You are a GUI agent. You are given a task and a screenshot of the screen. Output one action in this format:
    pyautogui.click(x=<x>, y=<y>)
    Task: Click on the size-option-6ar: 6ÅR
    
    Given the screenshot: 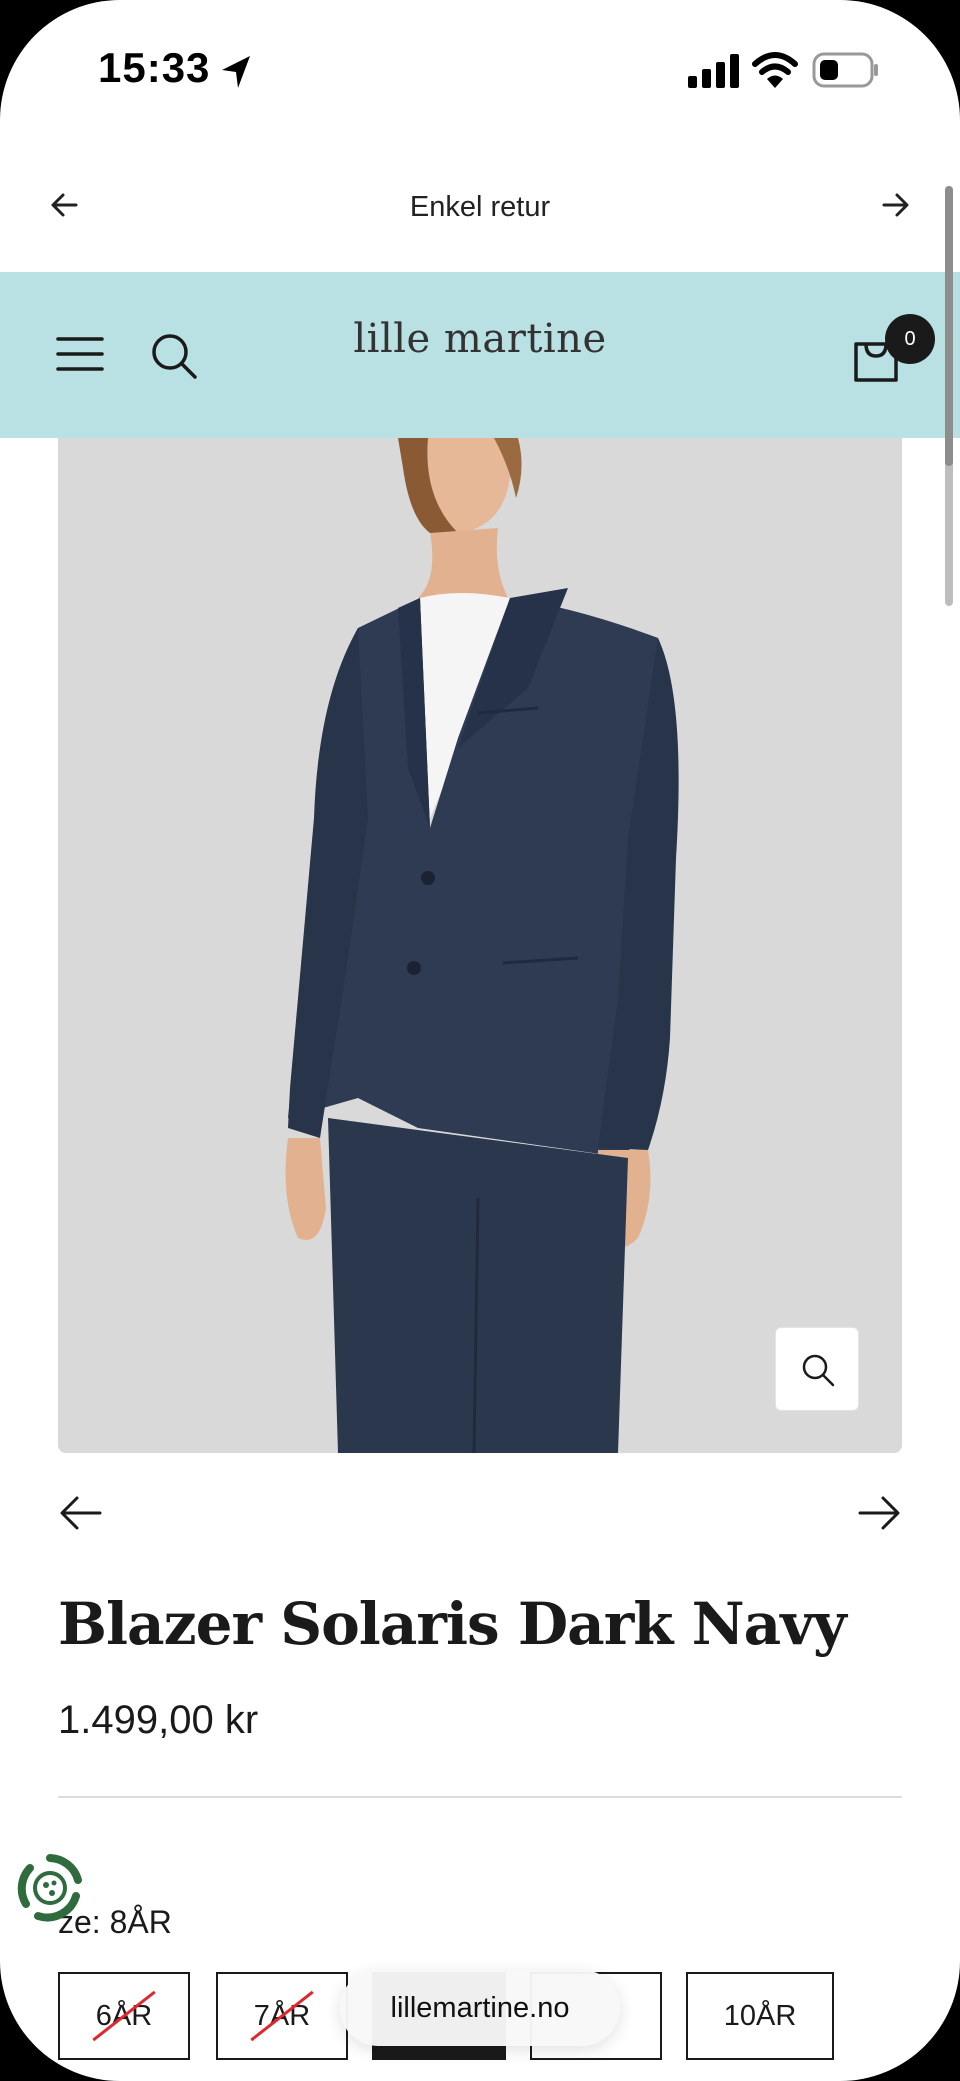 What is the action you would take?
    pyautogui.click(x=124, y=2016)
    